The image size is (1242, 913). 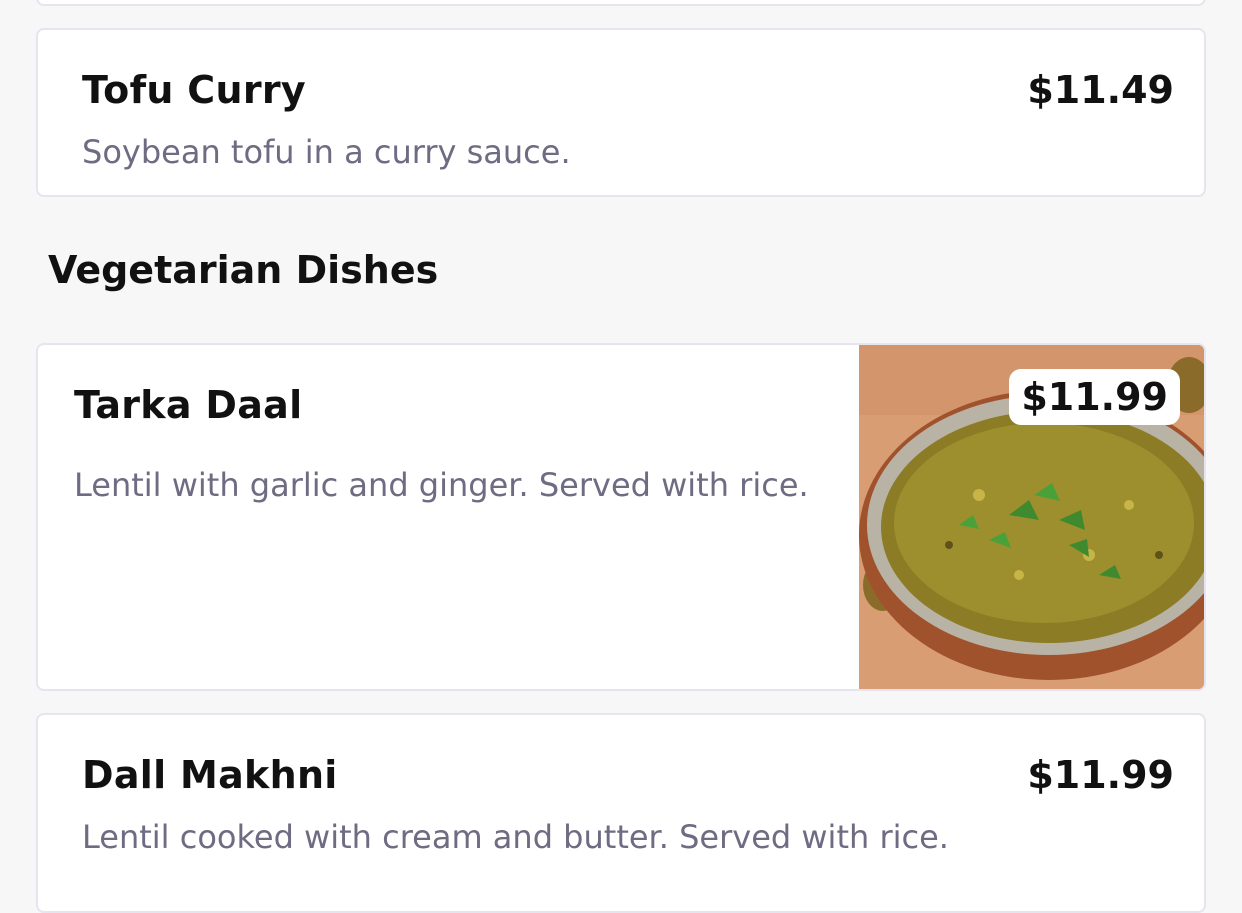 What do you see at coordinates (1100, 90) in the screenshot?
I see `menu-item-price: $11.49` at bounding box center [1100, 90].